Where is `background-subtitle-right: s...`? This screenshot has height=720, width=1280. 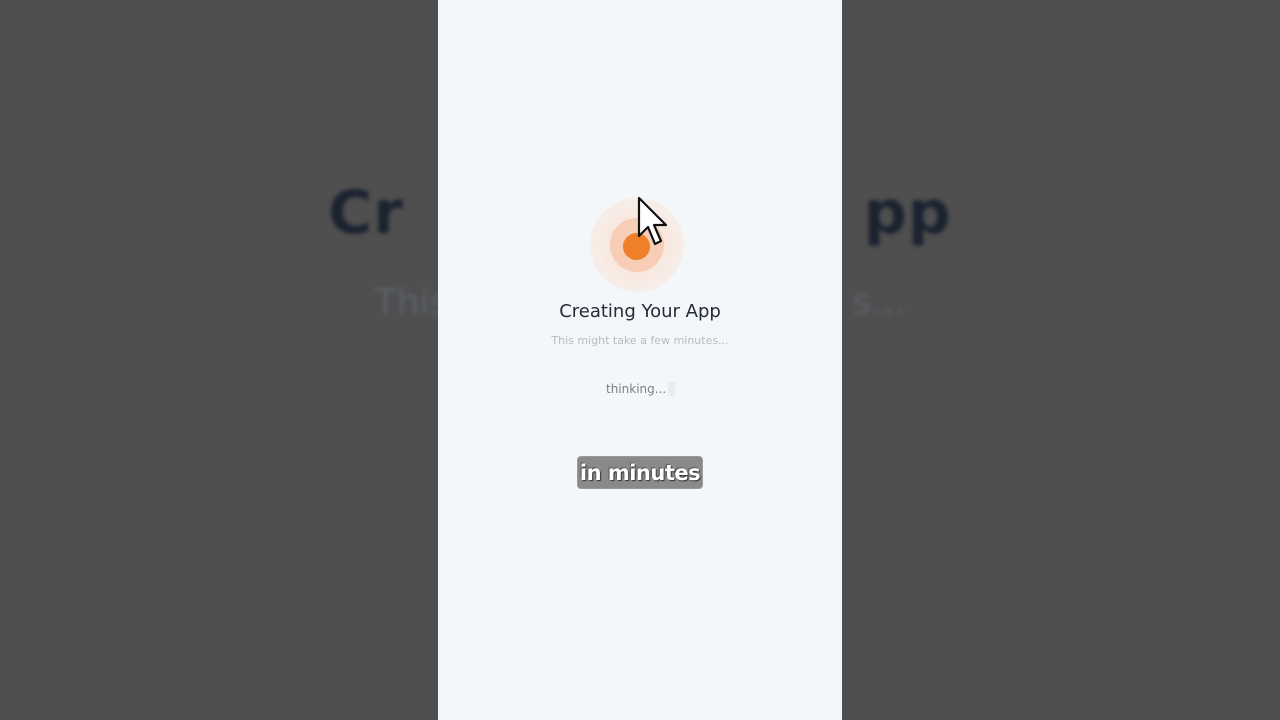 background-subtitle-right: s... is located at coordinates (879, 302).